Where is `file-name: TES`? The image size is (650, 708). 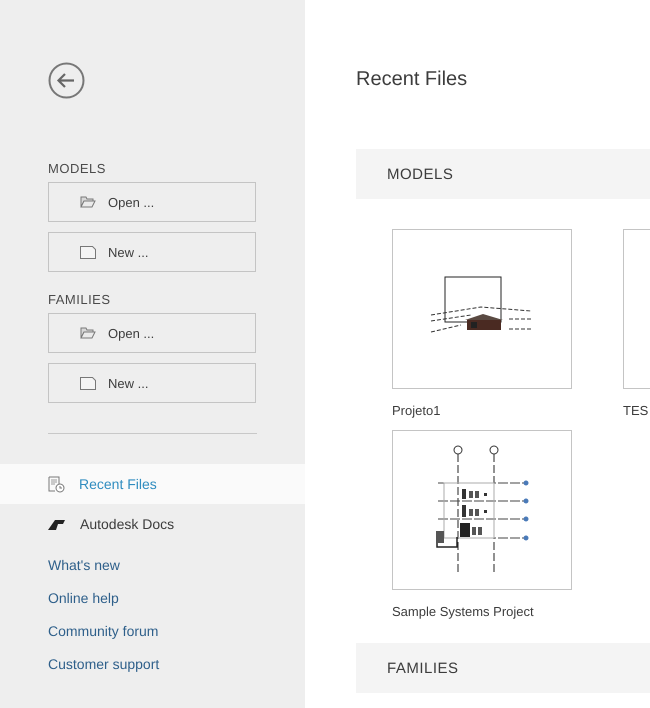 file-name: TES is located at coordinates (636, 410).